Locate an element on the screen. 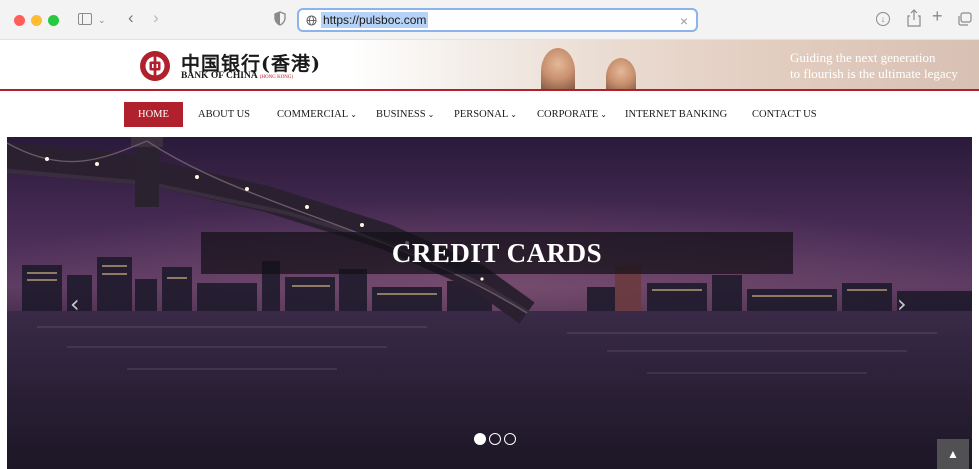 This screenshot has width=979, height=469. address-bar: https://pulsboc.com × is located at coordinates (497, 20).